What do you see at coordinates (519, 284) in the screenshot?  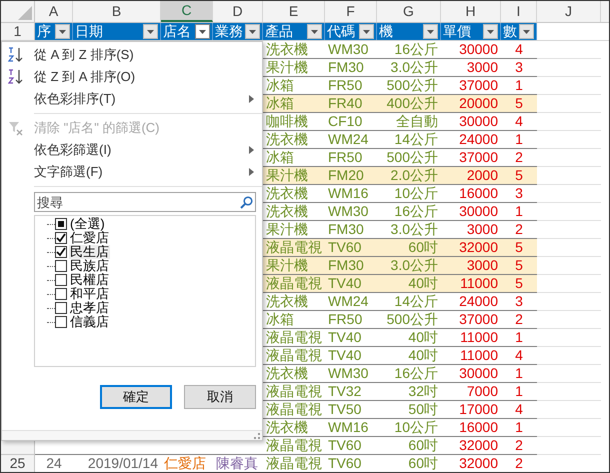 I see `table-cell: 5` at bounding box center [519, 284].